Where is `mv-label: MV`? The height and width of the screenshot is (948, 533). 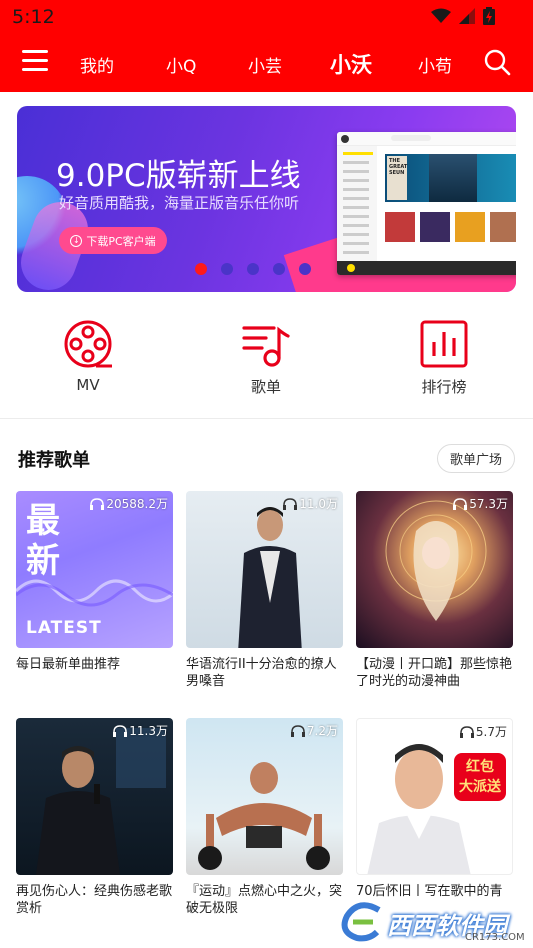
mv-label: MV is located at coordinates (88, 385).